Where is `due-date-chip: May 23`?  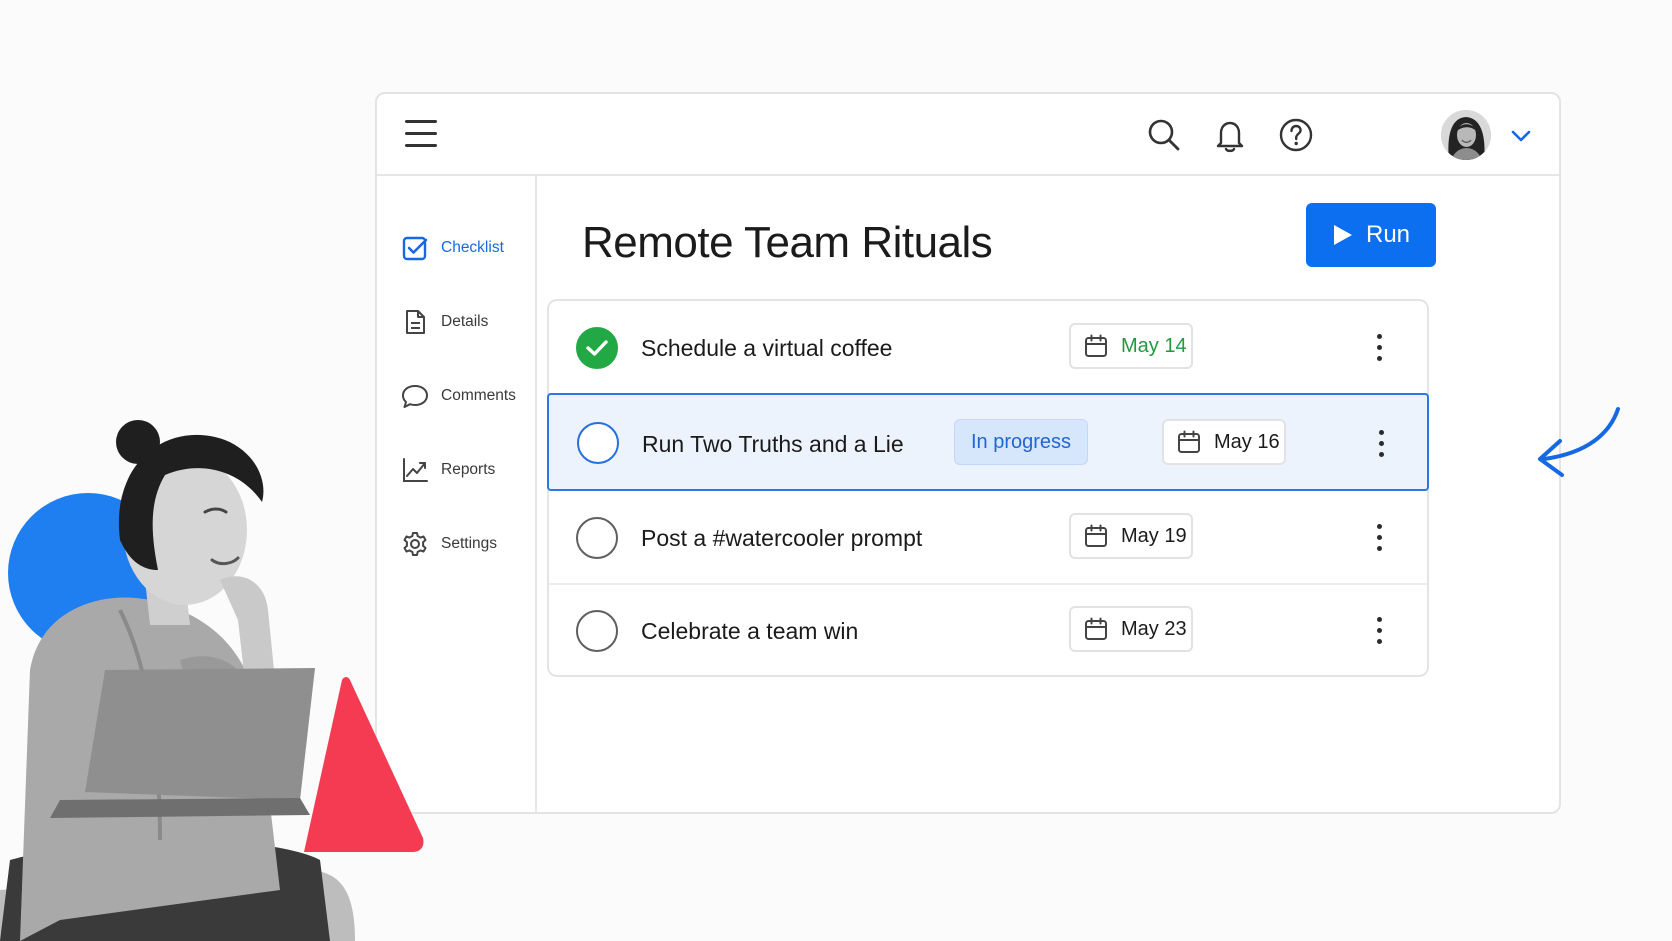 due-date-chip: May 23 is located at coordinates (1131, 629).